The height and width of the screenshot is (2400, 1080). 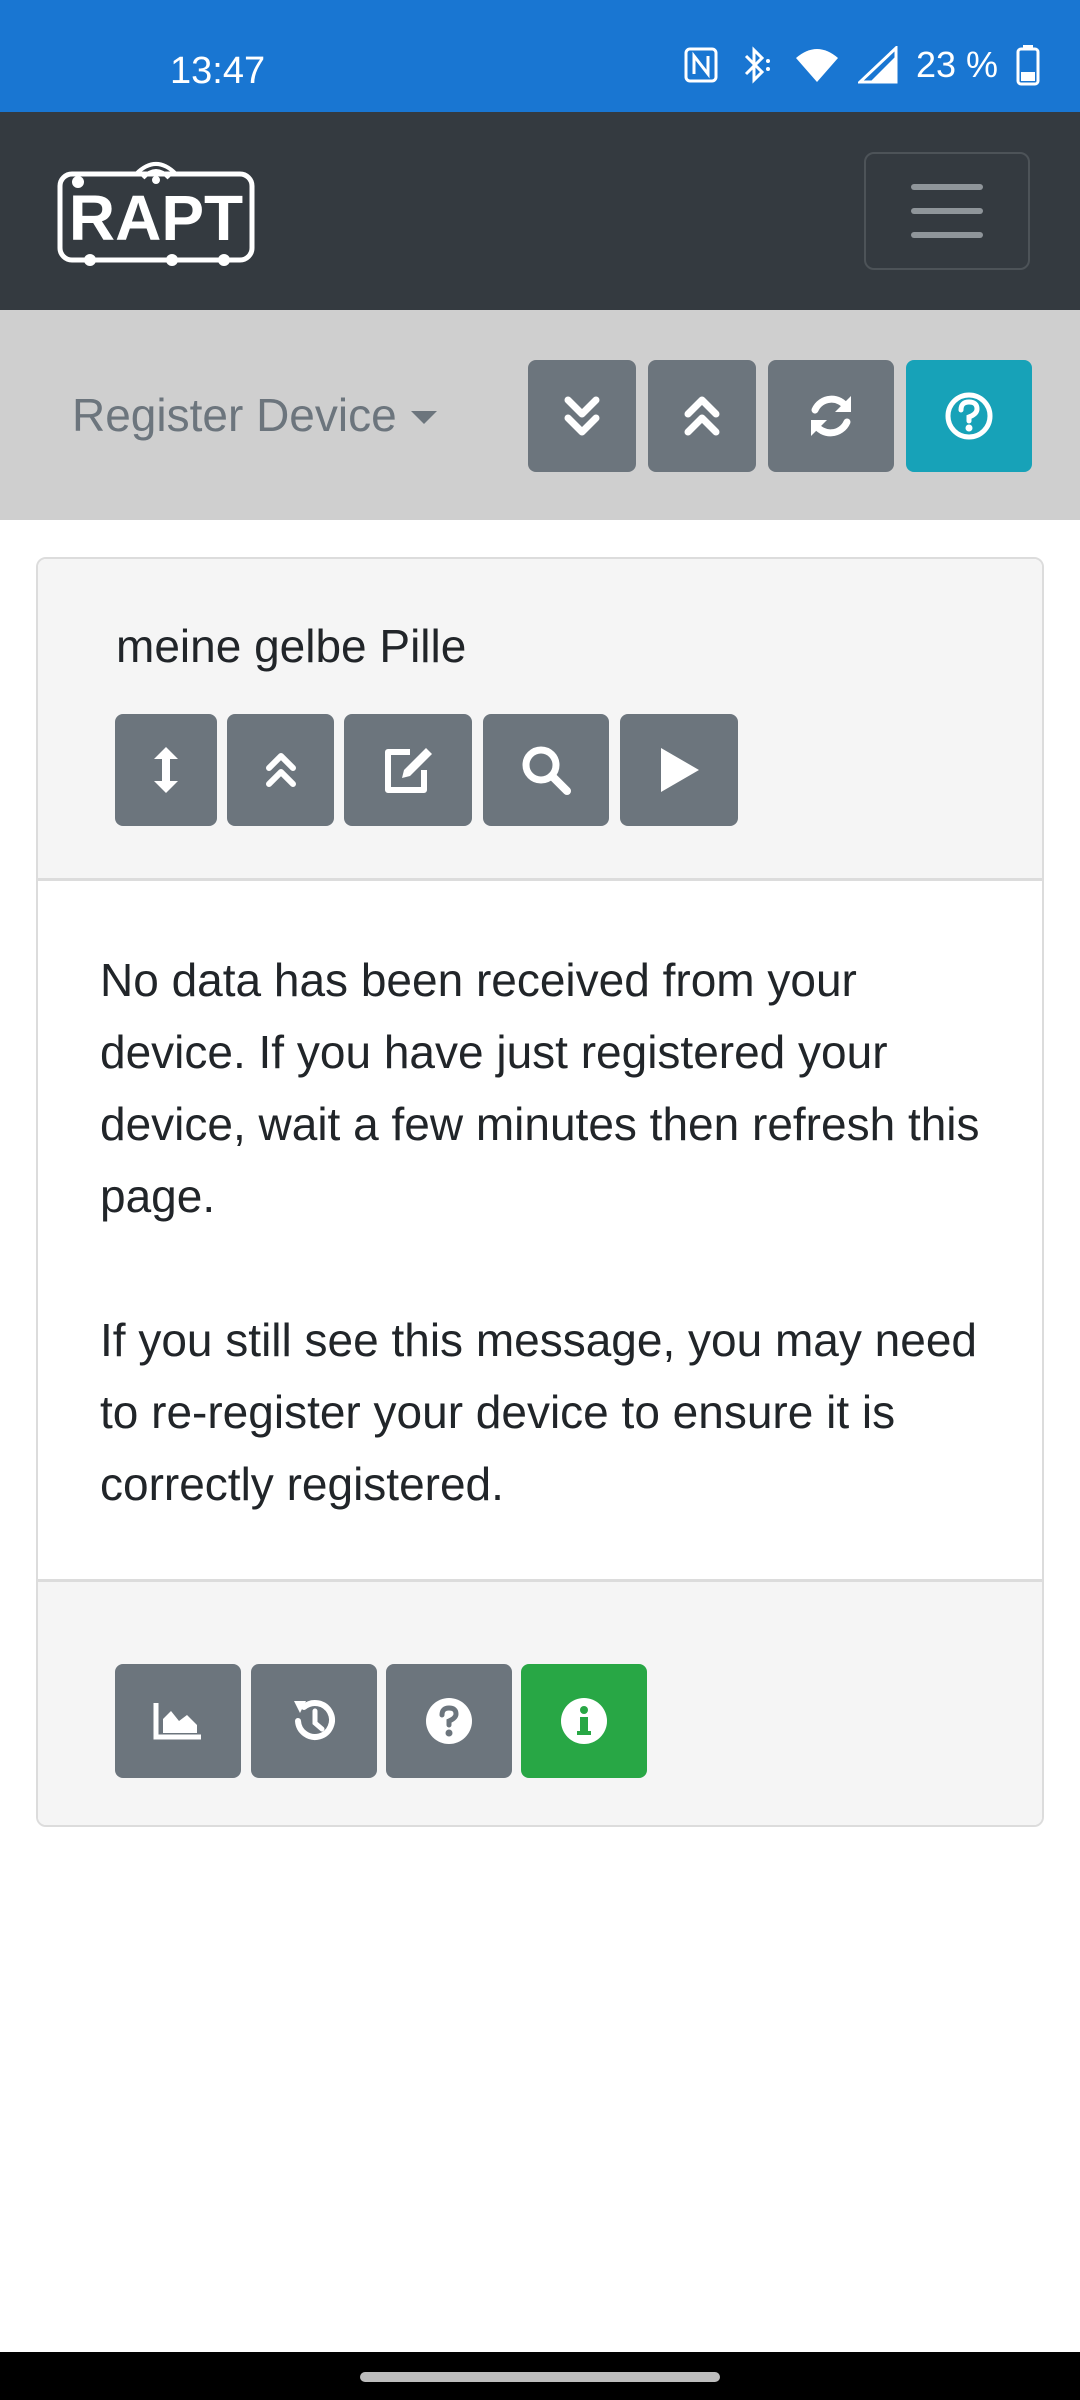 I want to click on edit-icon, so click(x=408, y=770).